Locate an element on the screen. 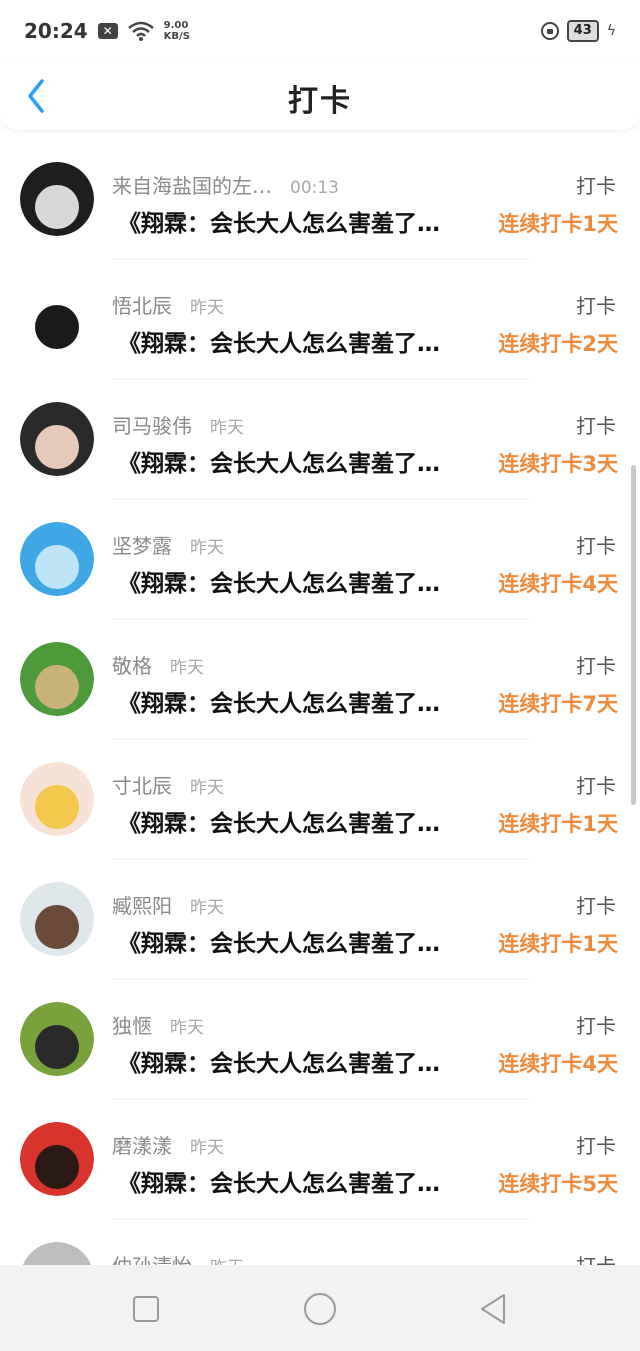 This screenshot has width=640, height=1351. status-bar-left: 20:24 ✕ 9.00 KB/S is located at coordinates (107, 31).